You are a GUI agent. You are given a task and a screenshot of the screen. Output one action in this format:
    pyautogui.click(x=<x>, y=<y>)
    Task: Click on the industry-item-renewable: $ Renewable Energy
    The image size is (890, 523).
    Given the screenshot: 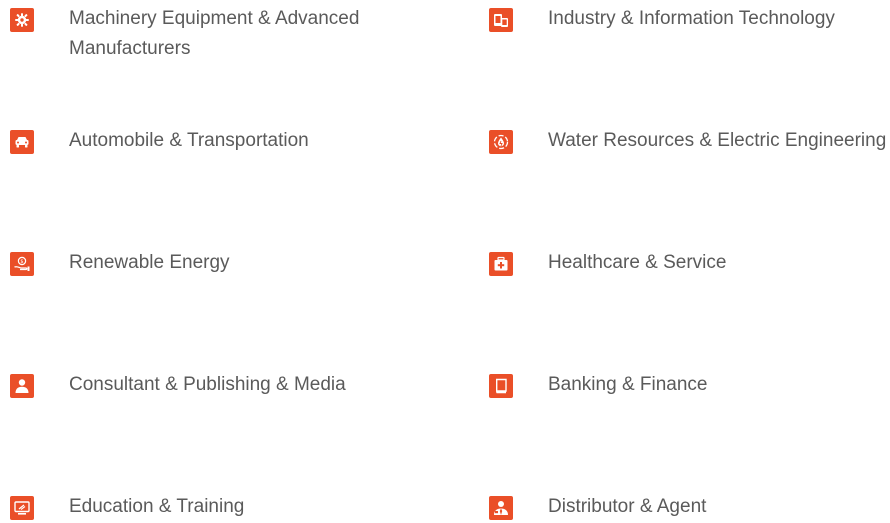 What is the action you would take?
    pyautogui.click(x=219, y=263)
    